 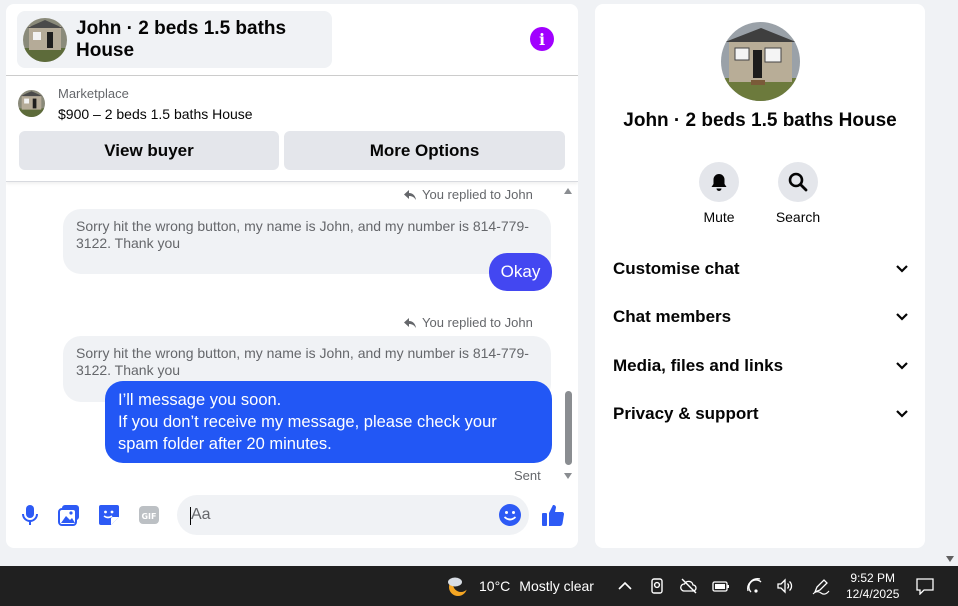 I want to click on mute-button: Mute, so click(x=719, y=193).